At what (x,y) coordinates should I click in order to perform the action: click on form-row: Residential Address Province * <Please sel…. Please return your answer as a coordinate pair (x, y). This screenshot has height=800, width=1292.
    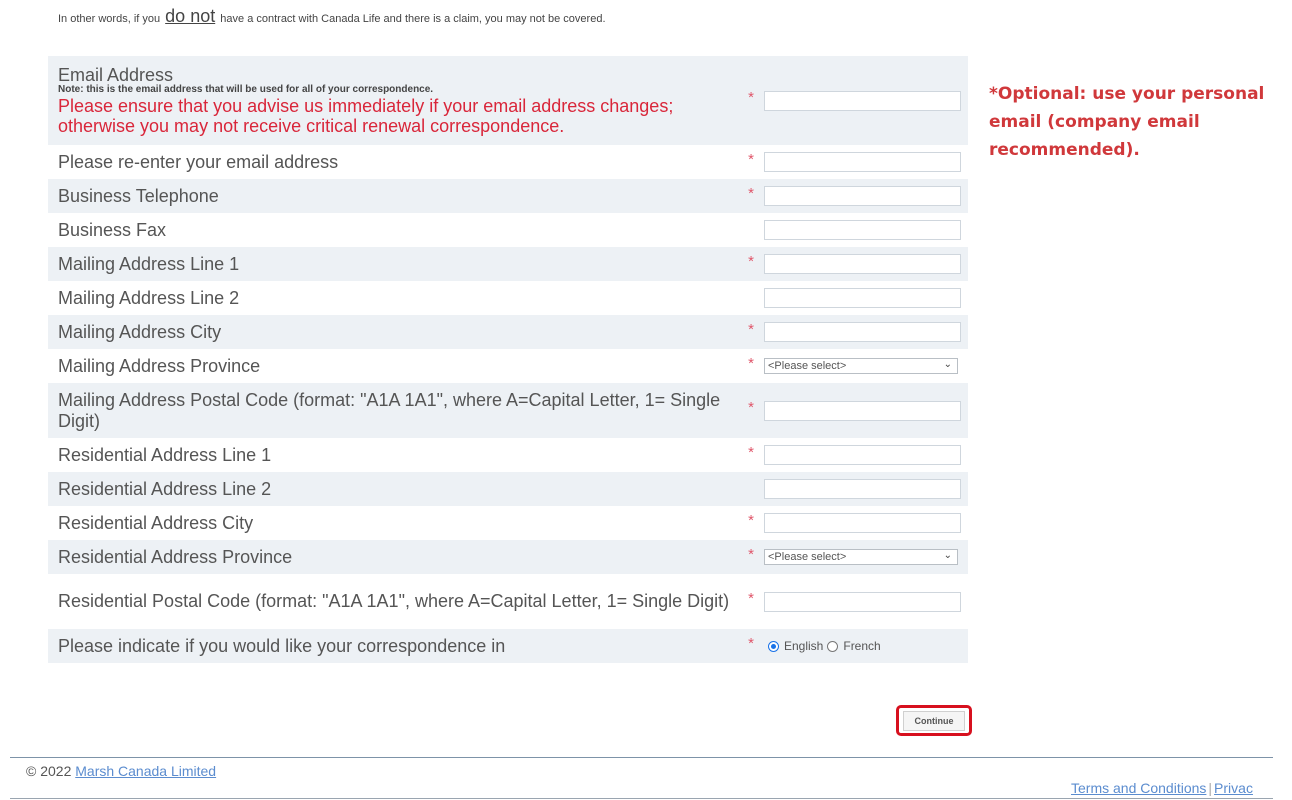
    Looking at the image, I should click on (508, 557).